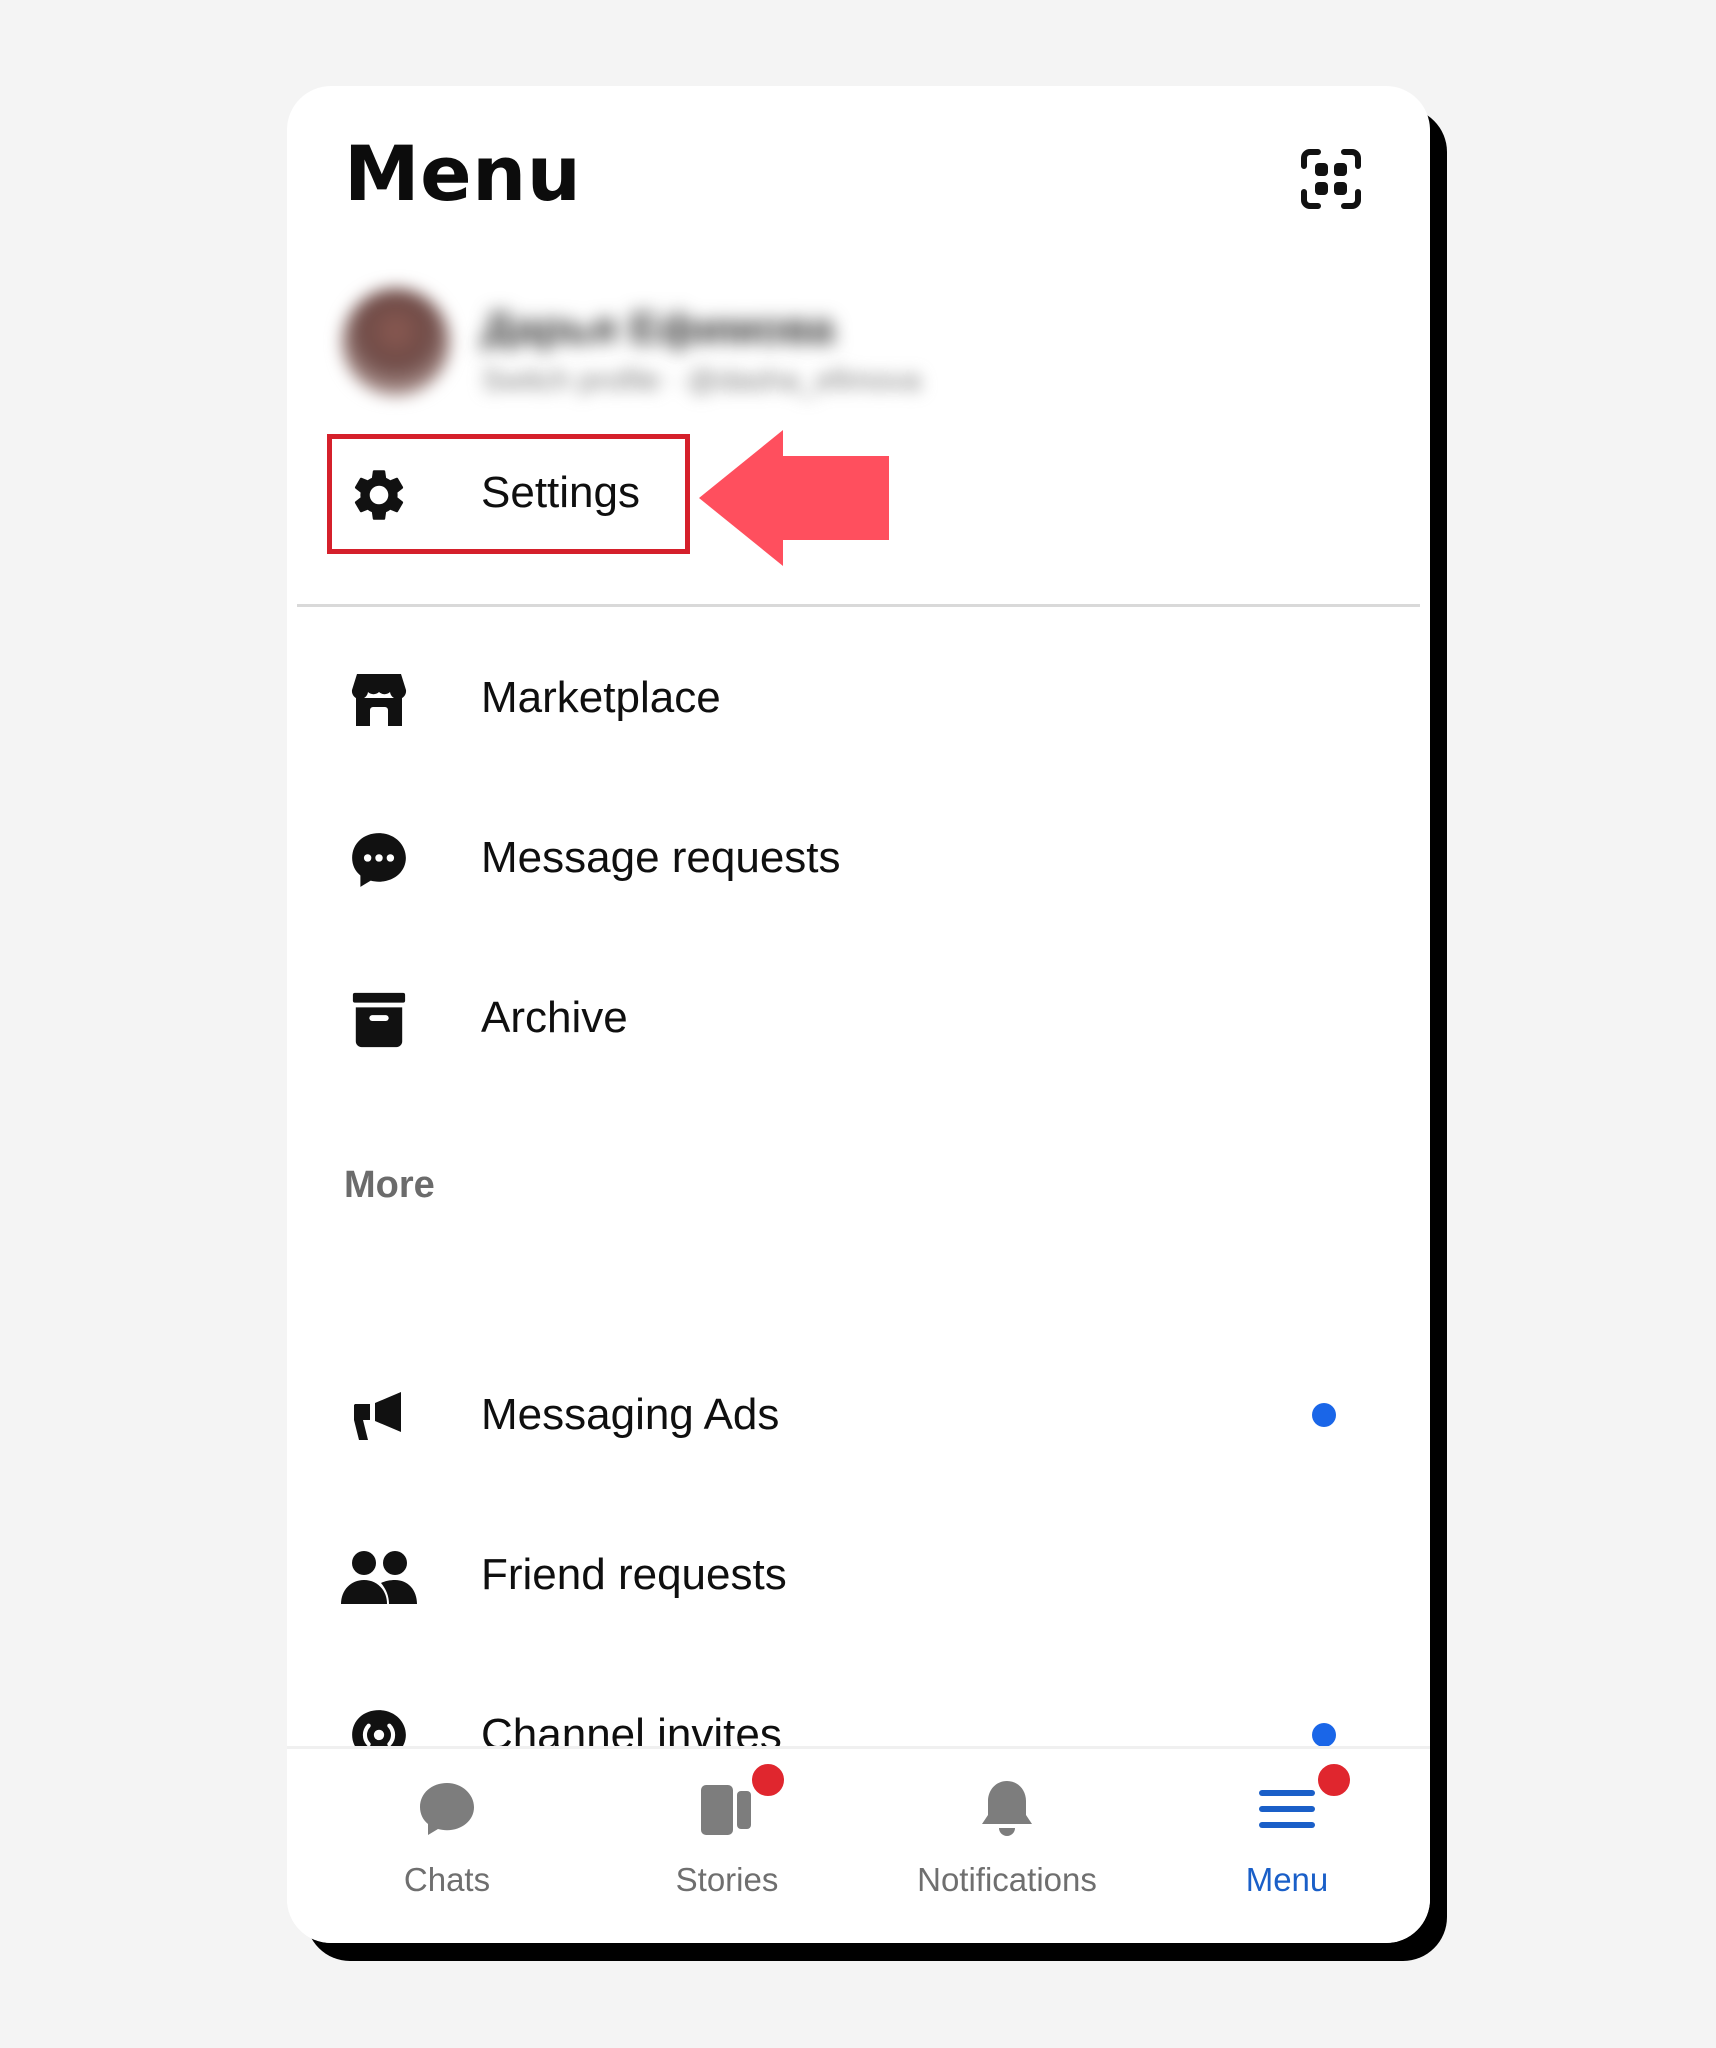  What do you see at coordinates (447, 1879) in the screenshot?
I see `tab-label: Chats` at bounding box center [447, 1879].